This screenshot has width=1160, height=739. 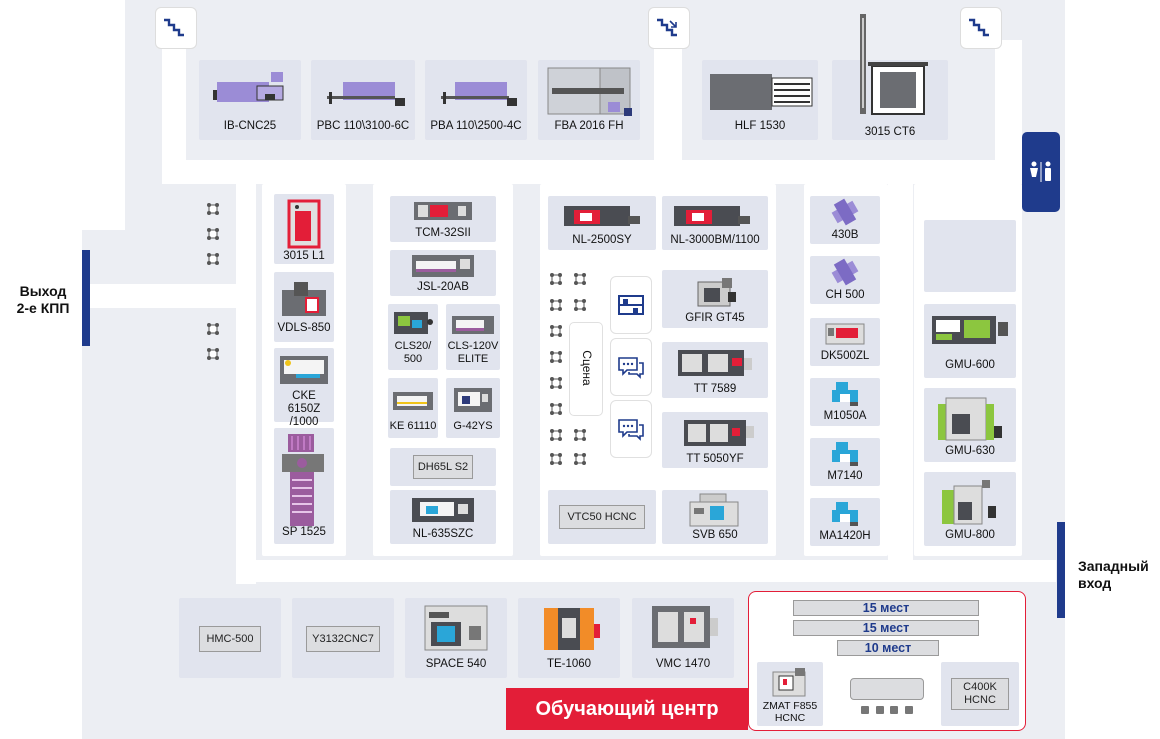 I want to click on machine-te-1060: TE-1060, so click(x=569, y=638).